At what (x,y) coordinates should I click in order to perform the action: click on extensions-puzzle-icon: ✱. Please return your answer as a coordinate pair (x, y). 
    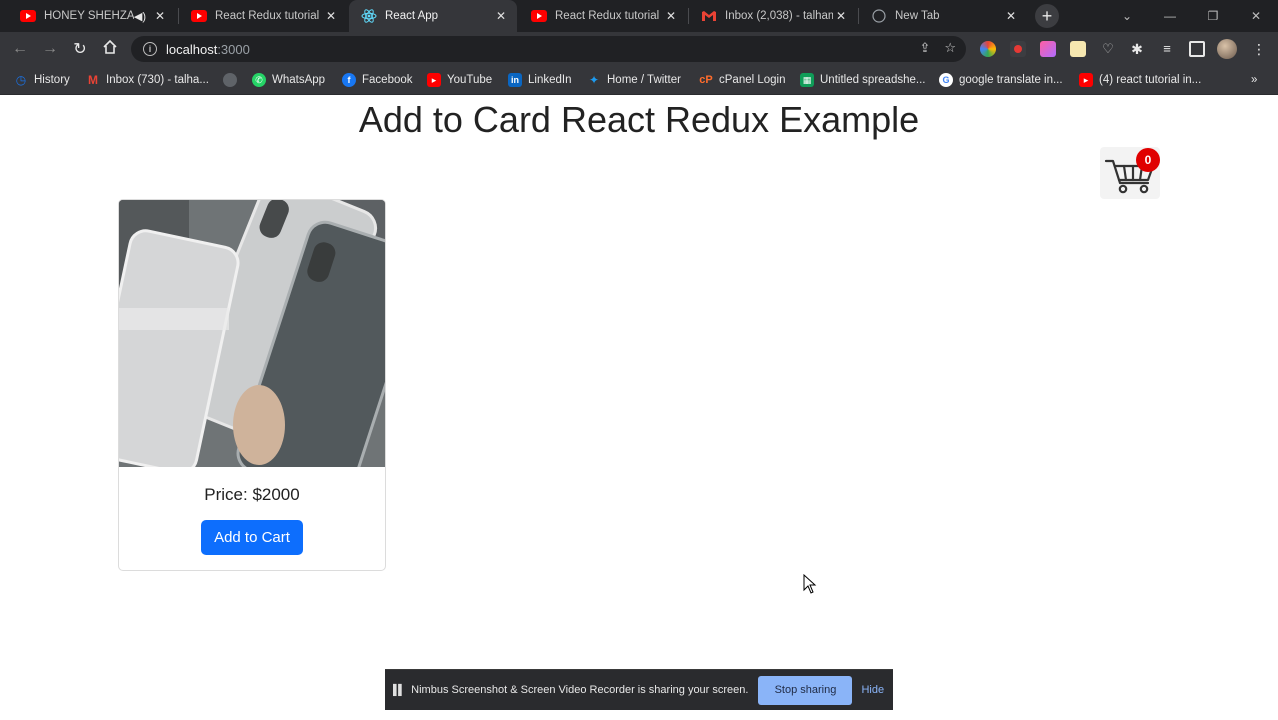
    Looking at the image, I should click on (1137, 49).